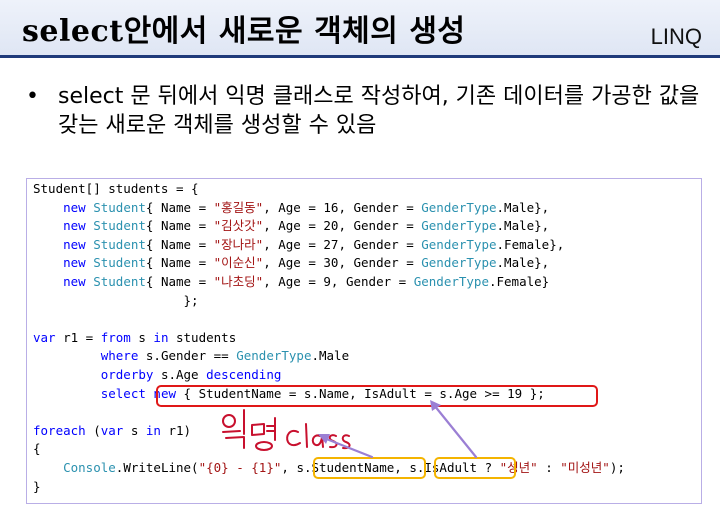  What do you see at coordinates (240, 467) in the screenshot?
I see `code-token: "{0} - {1}"` at bounding box center [240, 467].